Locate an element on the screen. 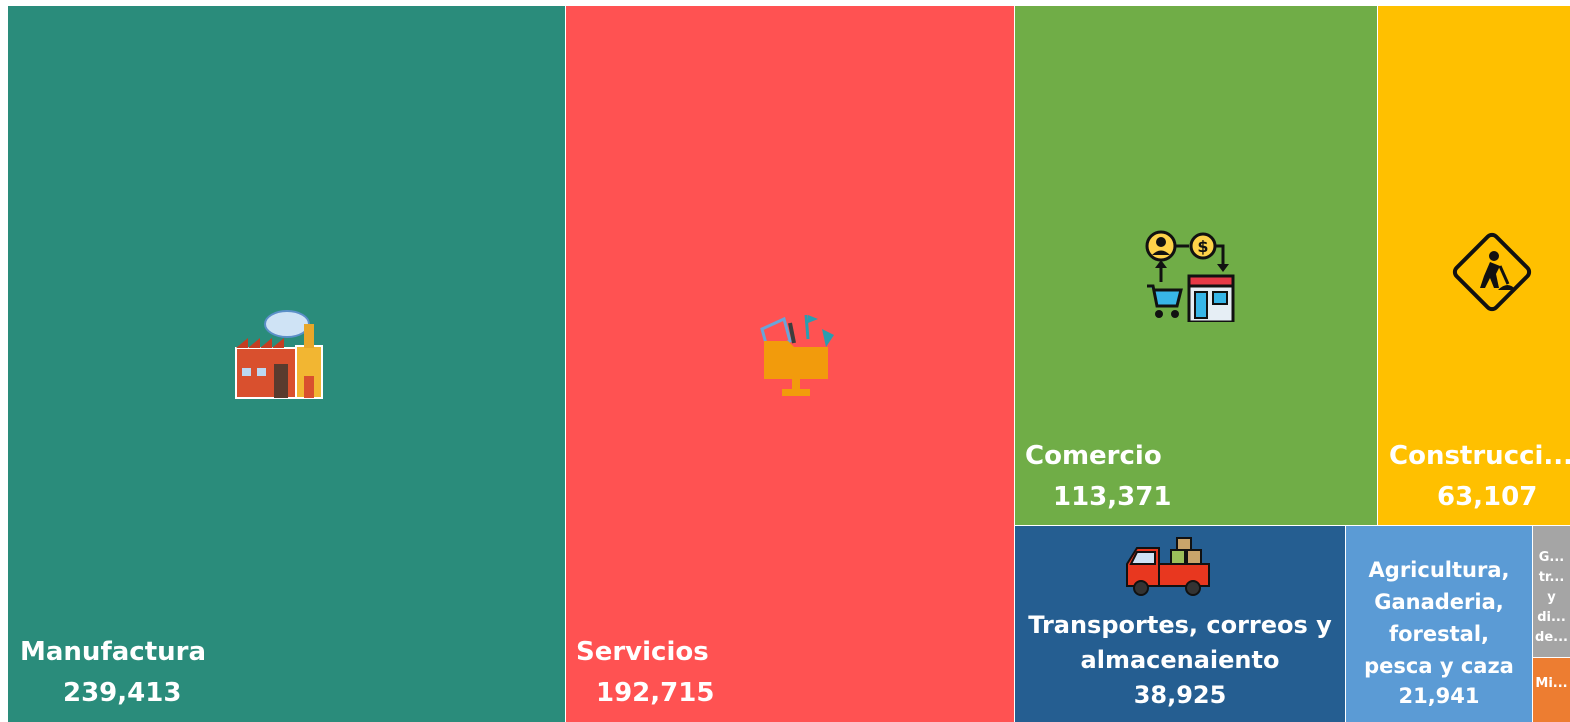  services-folder-icon is located at coordinates (797, 355).